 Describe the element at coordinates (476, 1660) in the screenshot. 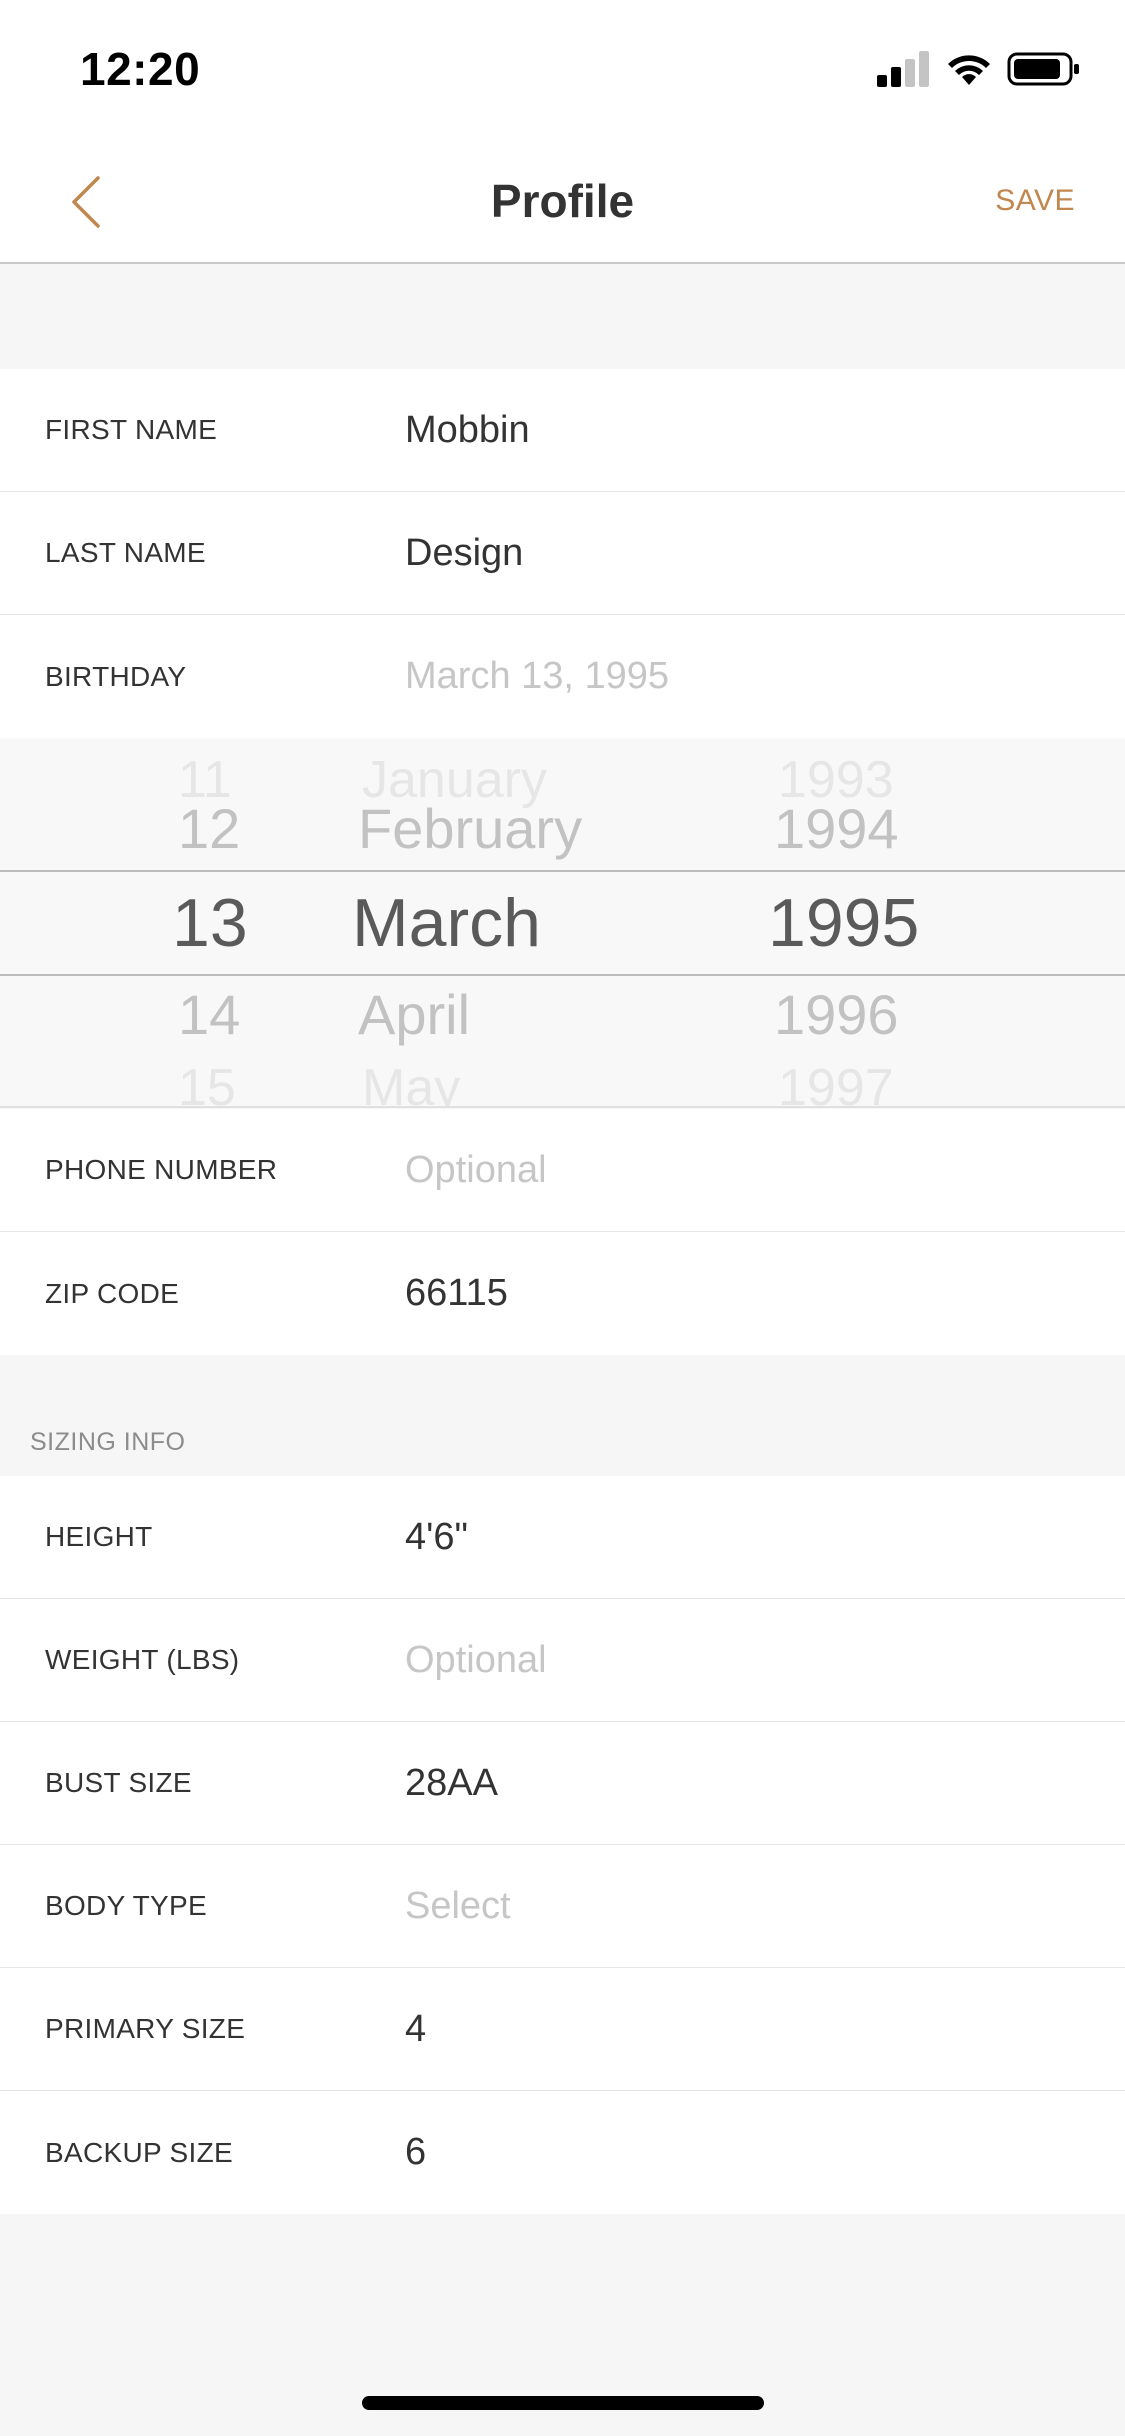

I see `weight-field: Optional` at that location.